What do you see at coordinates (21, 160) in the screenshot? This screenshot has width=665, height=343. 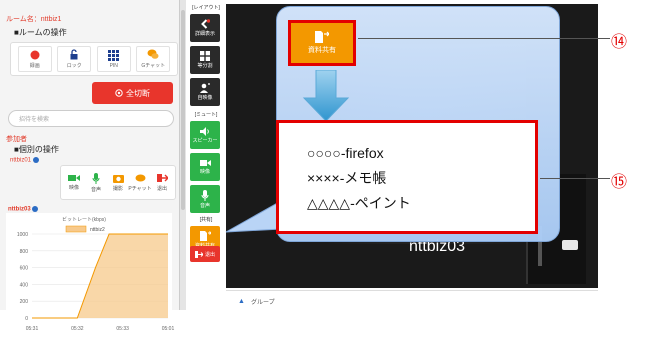 I see `participant-name-text: nttbiz01` at bounding box center [21, 160].